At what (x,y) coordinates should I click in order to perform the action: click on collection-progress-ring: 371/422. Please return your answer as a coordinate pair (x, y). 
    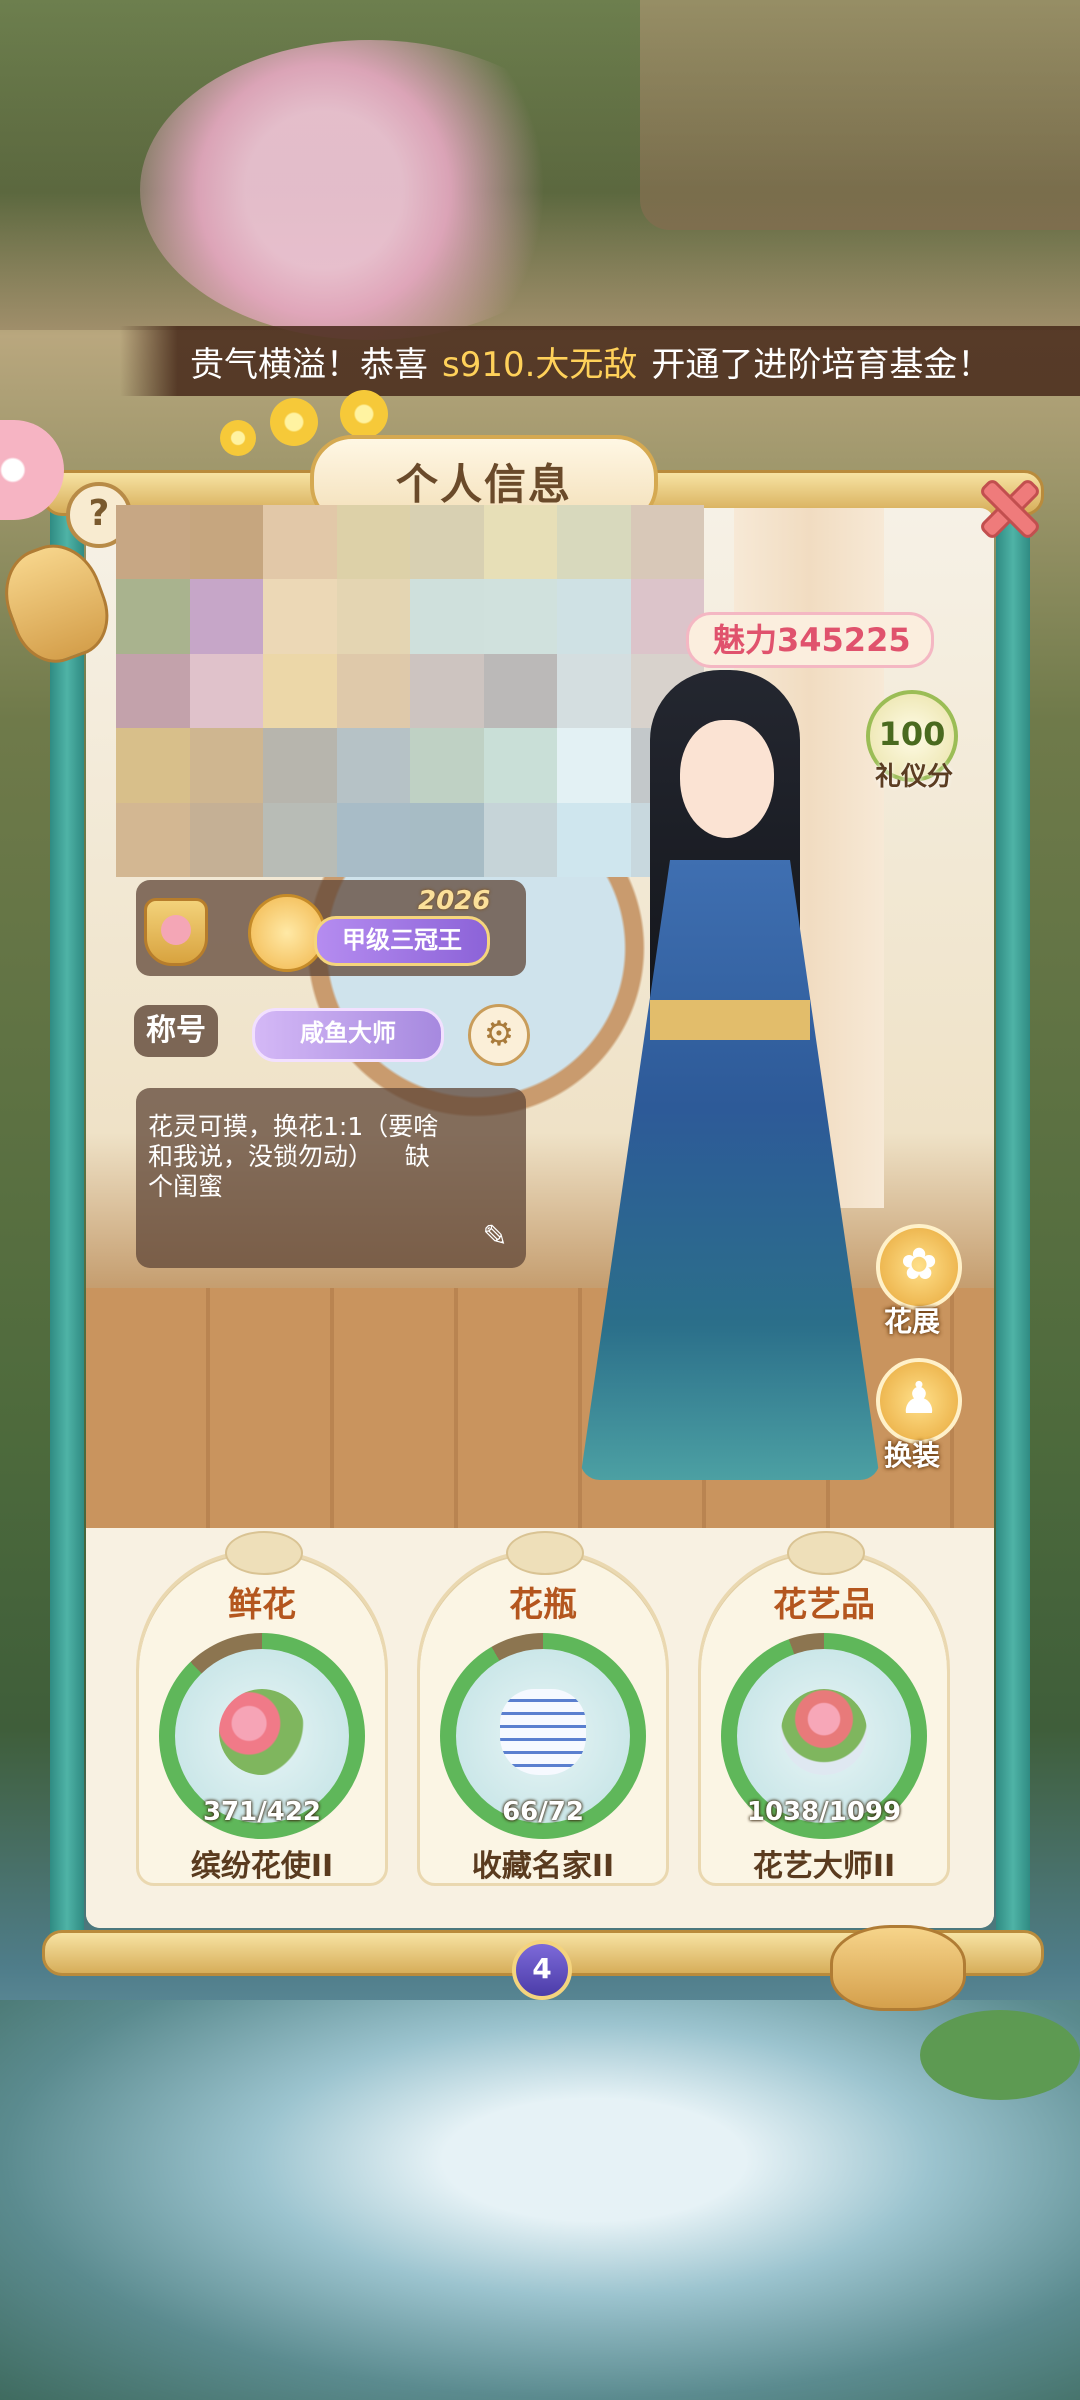
    Looking at the image, I should click on (262, 1736).